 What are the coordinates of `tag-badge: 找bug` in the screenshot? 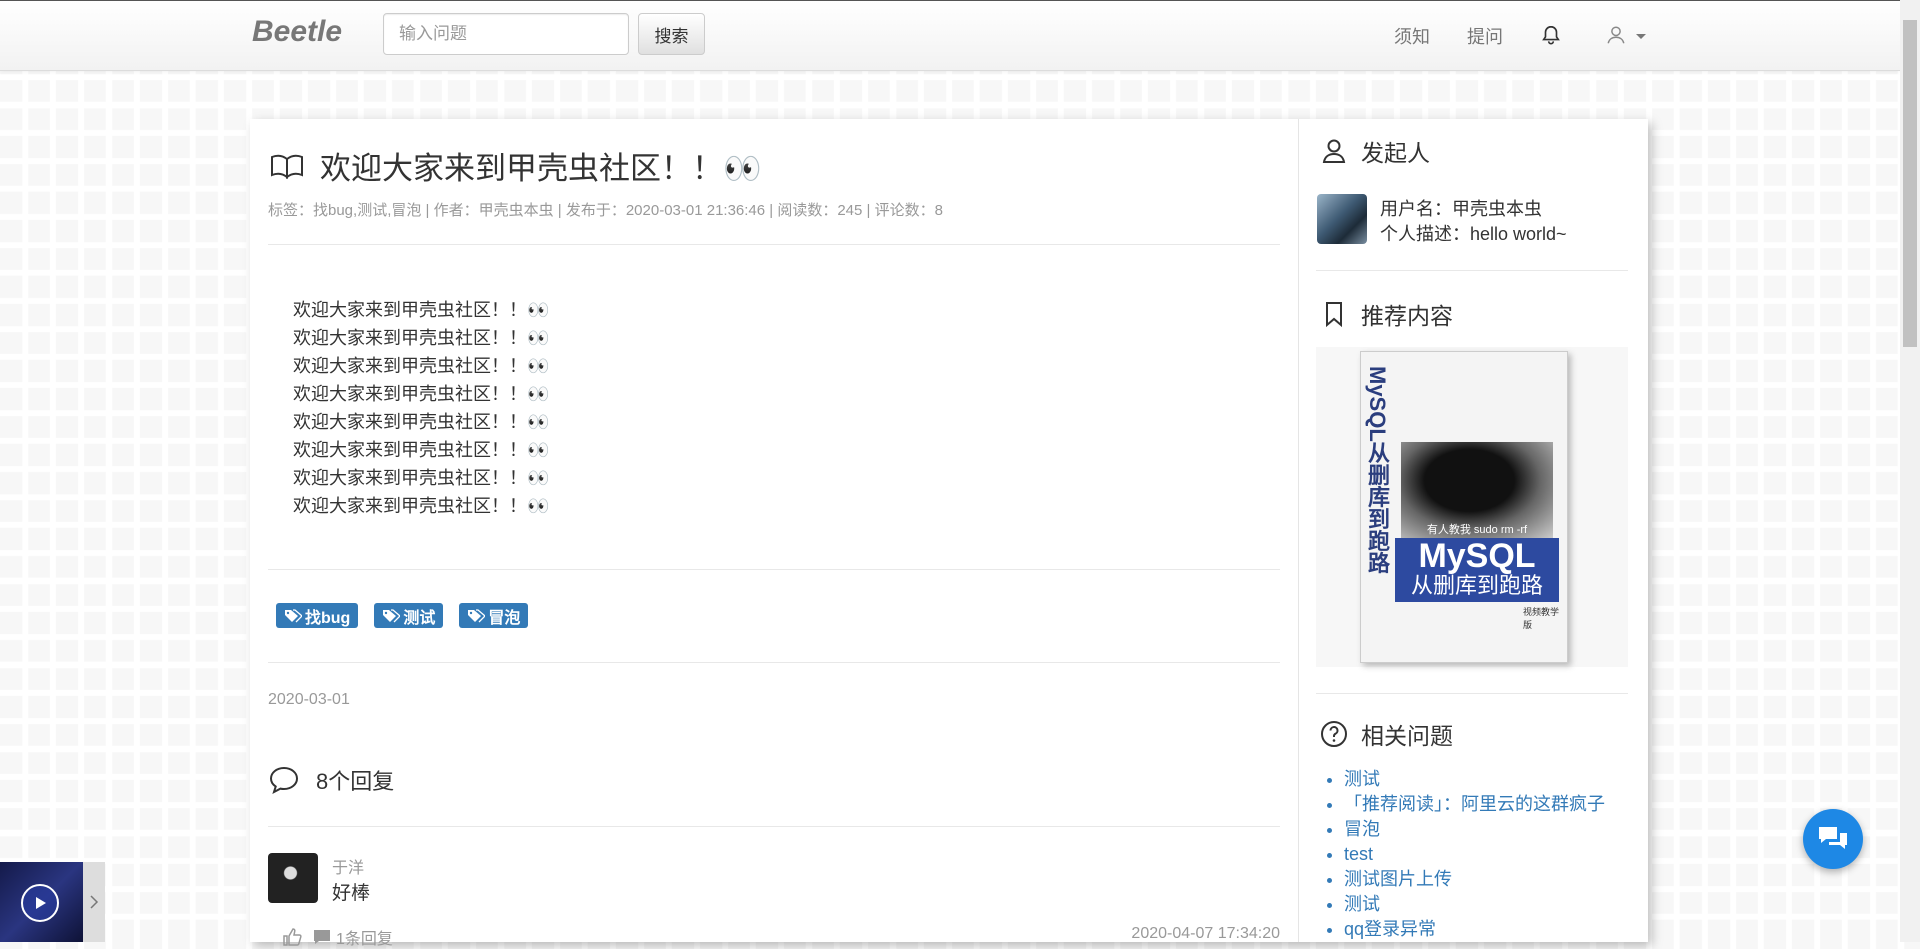 It's located at (317, 615).